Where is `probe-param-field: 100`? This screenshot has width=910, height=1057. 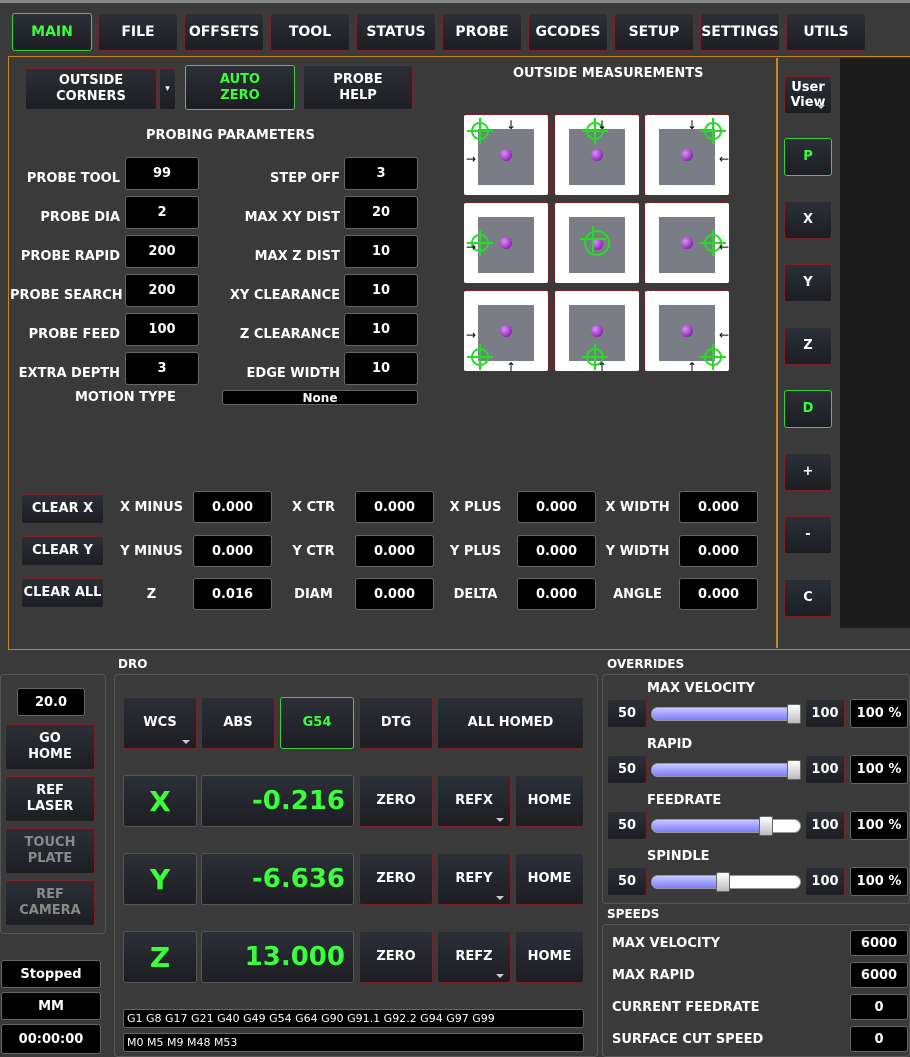
probe-param-field: 100 is located at coordinates (162, 329).